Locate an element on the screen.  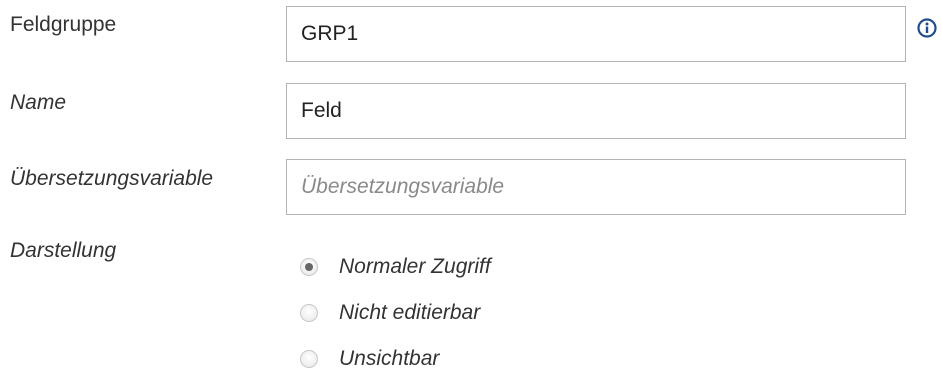
uebersetzungsvariable-label: Übersetzungsvariable is located at coordinates (112, 178).